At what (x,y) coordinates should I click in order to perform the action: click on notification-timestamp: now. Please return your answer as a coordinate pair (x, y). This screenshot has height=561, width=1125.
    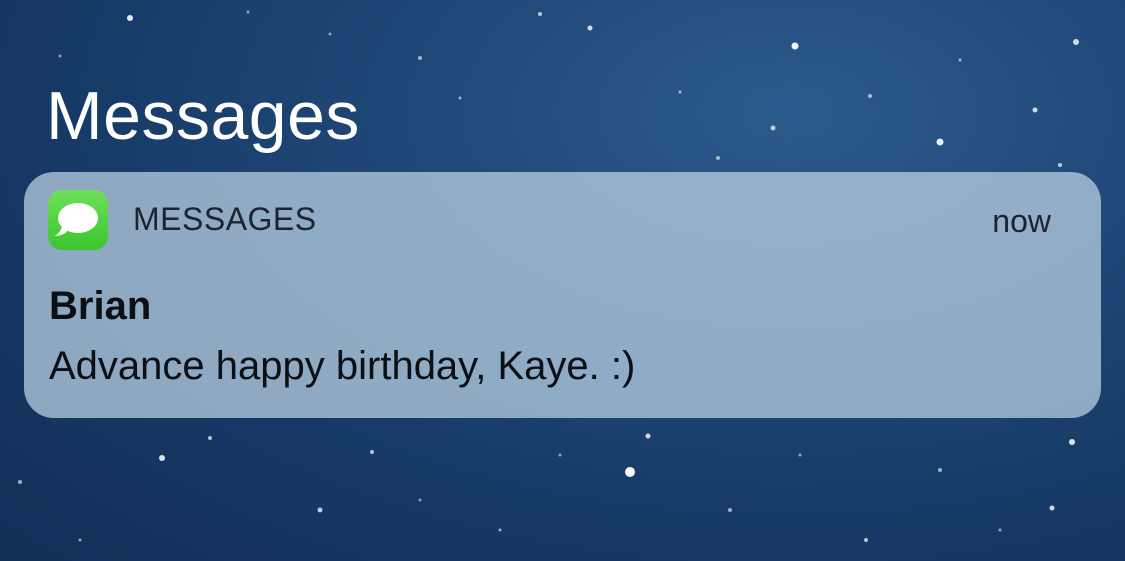
    Looking at the image, I should click on (1021, 221).